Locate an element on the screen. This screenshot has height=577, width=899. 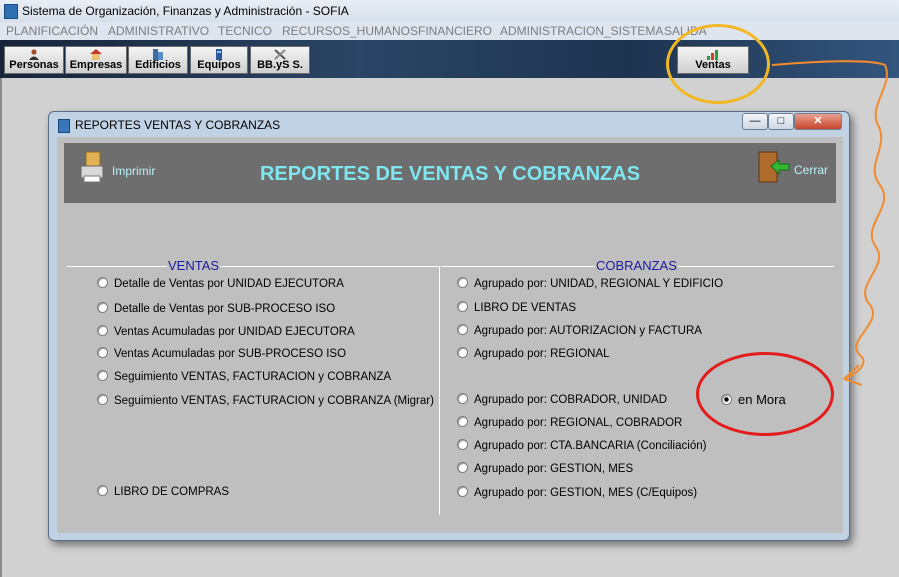
ventas-option: Detalle de Ventas por SUB-PROCESO ISO is located at coordinates (216, 309).